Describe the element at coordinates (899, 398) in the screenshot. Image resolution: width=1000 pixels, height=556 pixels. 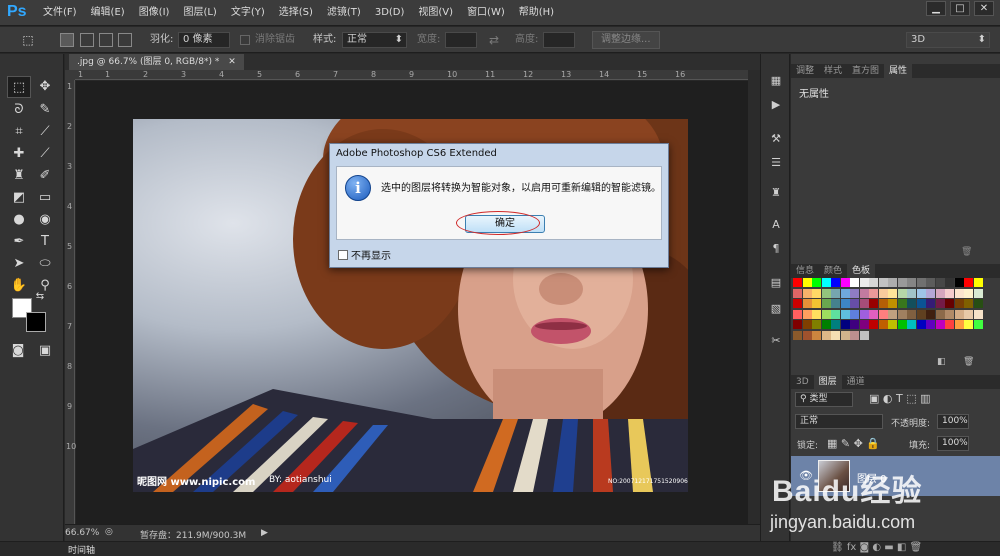
I see `layer-filter-icons: ▣ ◐ T ⬚ ▥` at that location.